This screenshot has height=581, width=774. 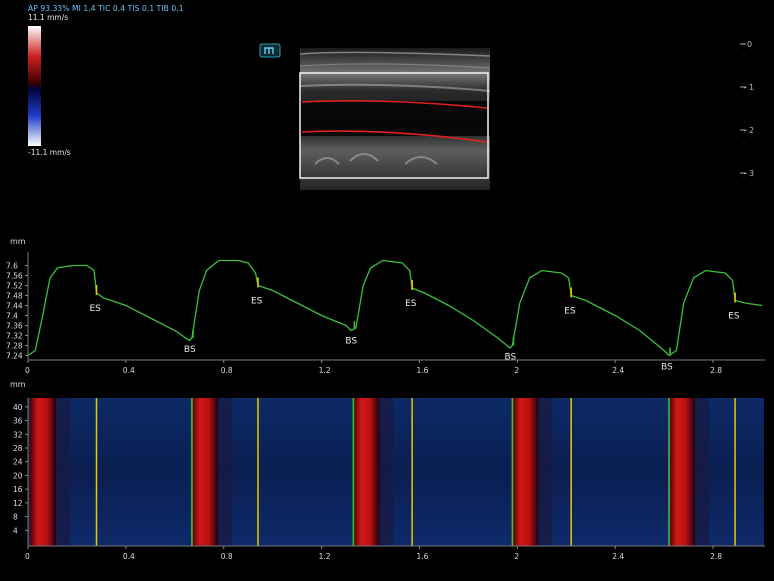 What do you see at coordinates (14, 336) in the screenshot?
I see `waveform-y-tick-label: 7.32` at bounding box center [14, 336].